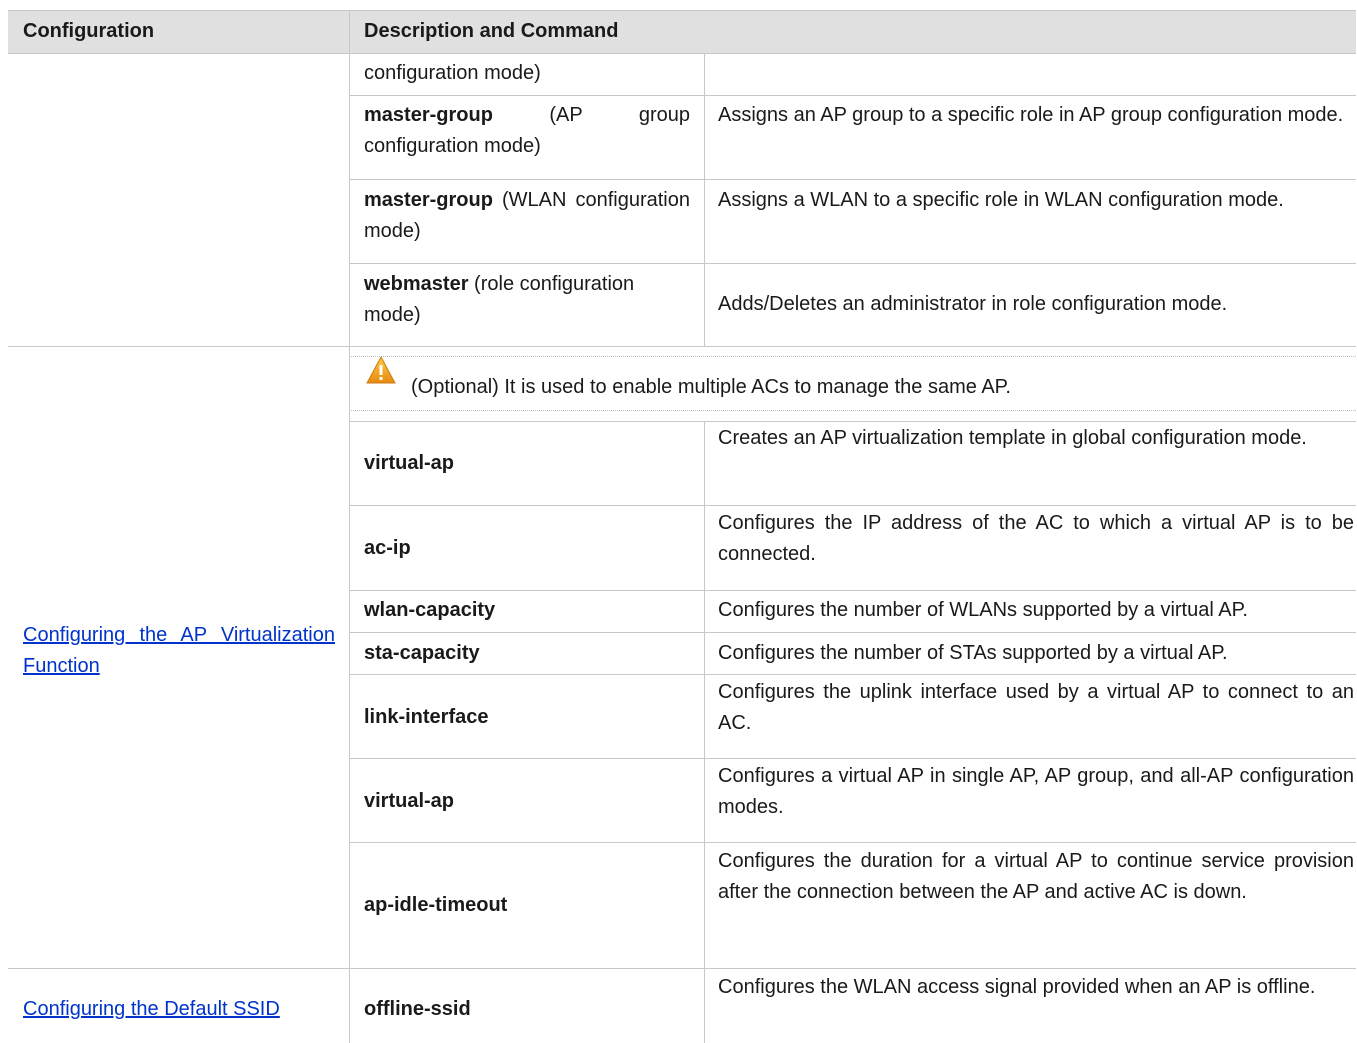 The height and width of the screenshot is (1043, 1357). I want to click on g2-cmd-virtual-ap-2: virtual-ap, so click(409, 800).